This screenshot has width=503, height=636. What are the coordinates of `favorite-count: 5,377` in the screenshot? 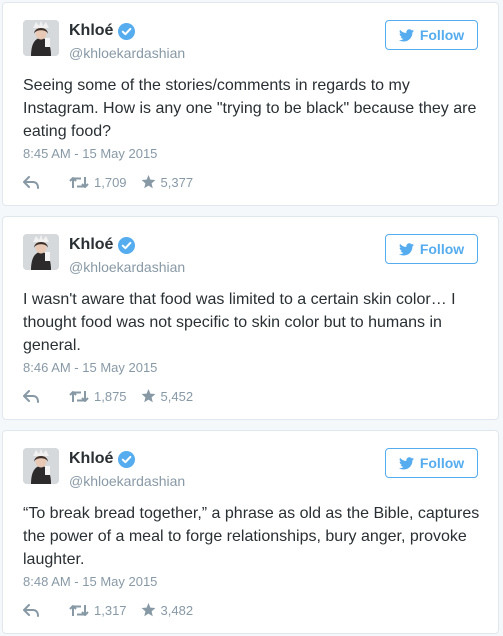 It's located at (177, 182).